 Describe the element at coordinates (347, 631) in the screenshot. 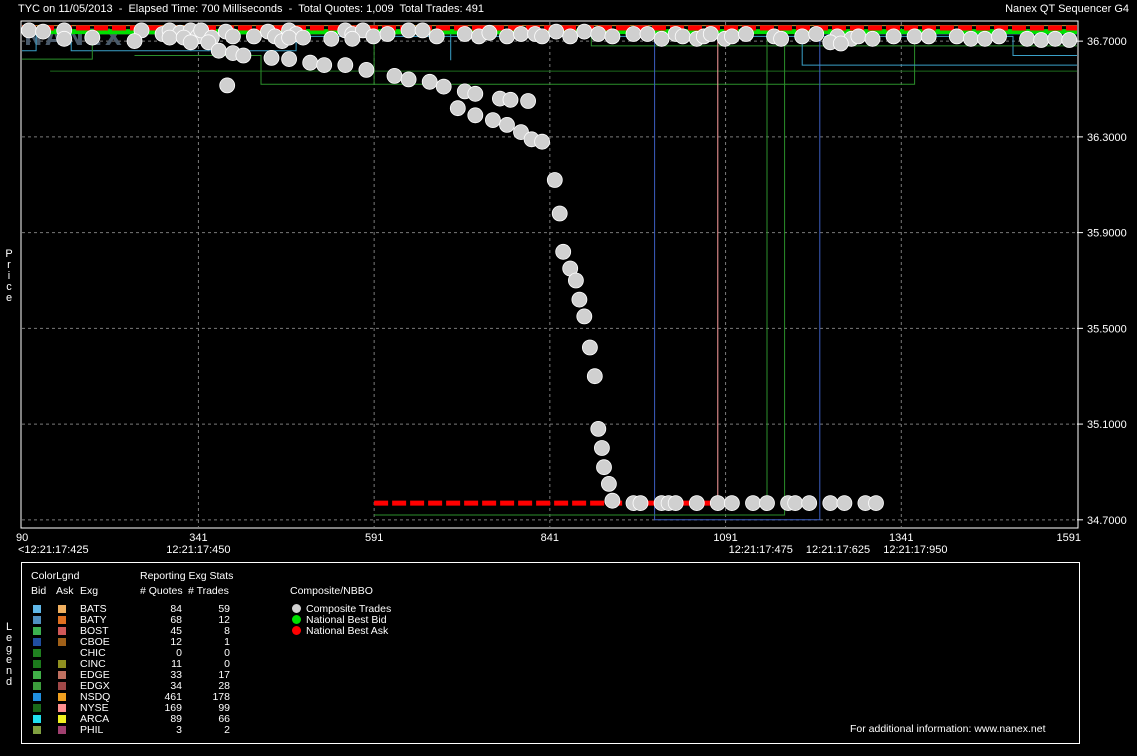

I see `composite-label: National Best Ask` at that location.